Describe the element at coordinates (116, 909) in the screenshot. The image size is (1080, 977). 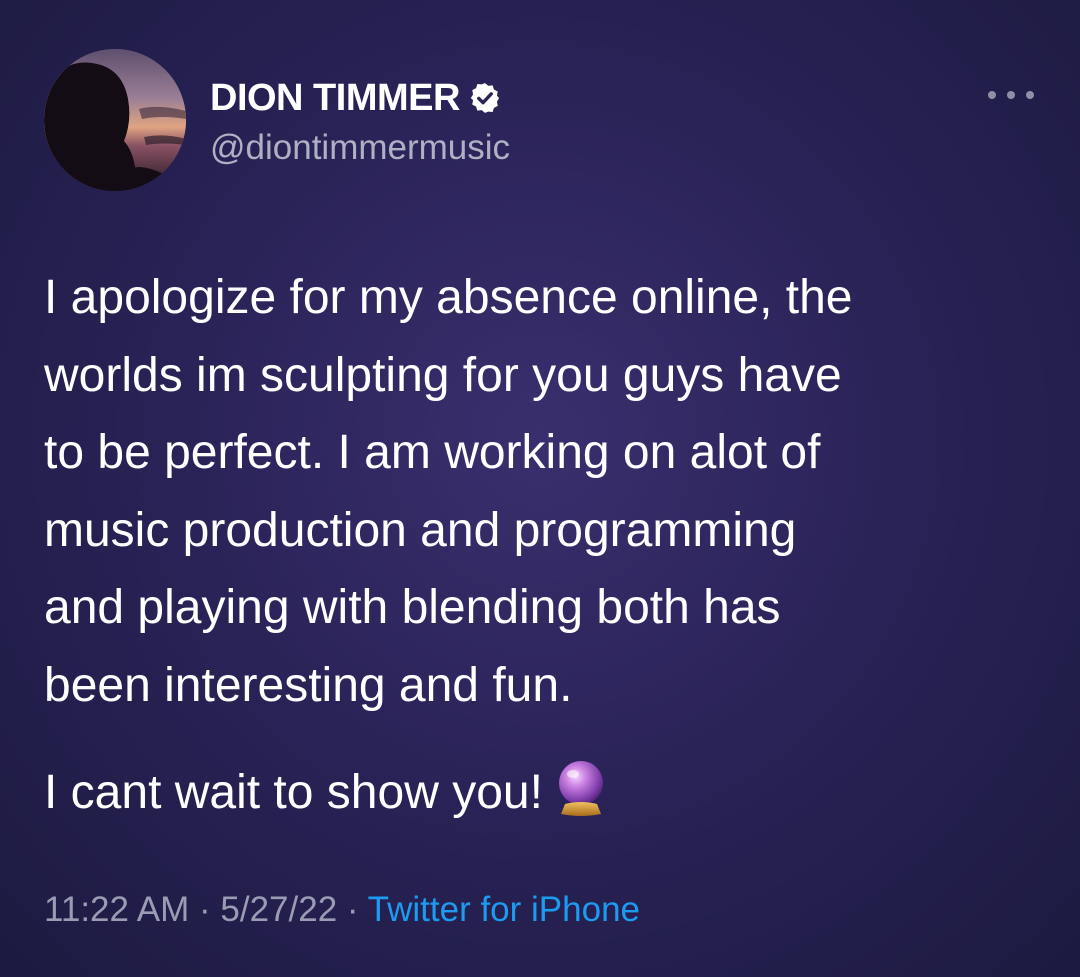
I see `tweet-time: 11:22 AM` at that location.